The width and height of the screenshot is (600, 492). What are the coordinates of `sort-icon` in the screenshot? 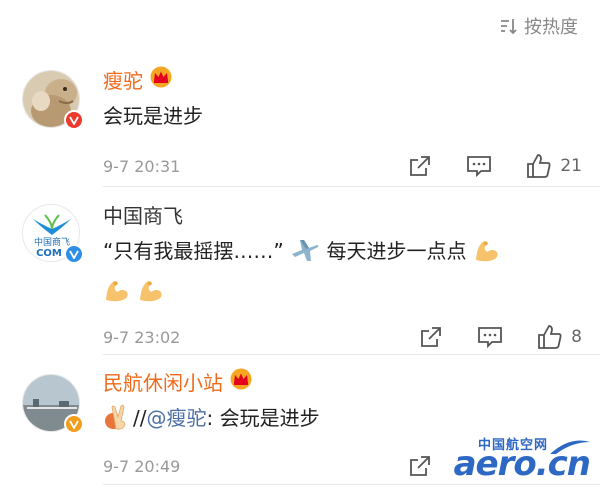 It's located at (508, 26).